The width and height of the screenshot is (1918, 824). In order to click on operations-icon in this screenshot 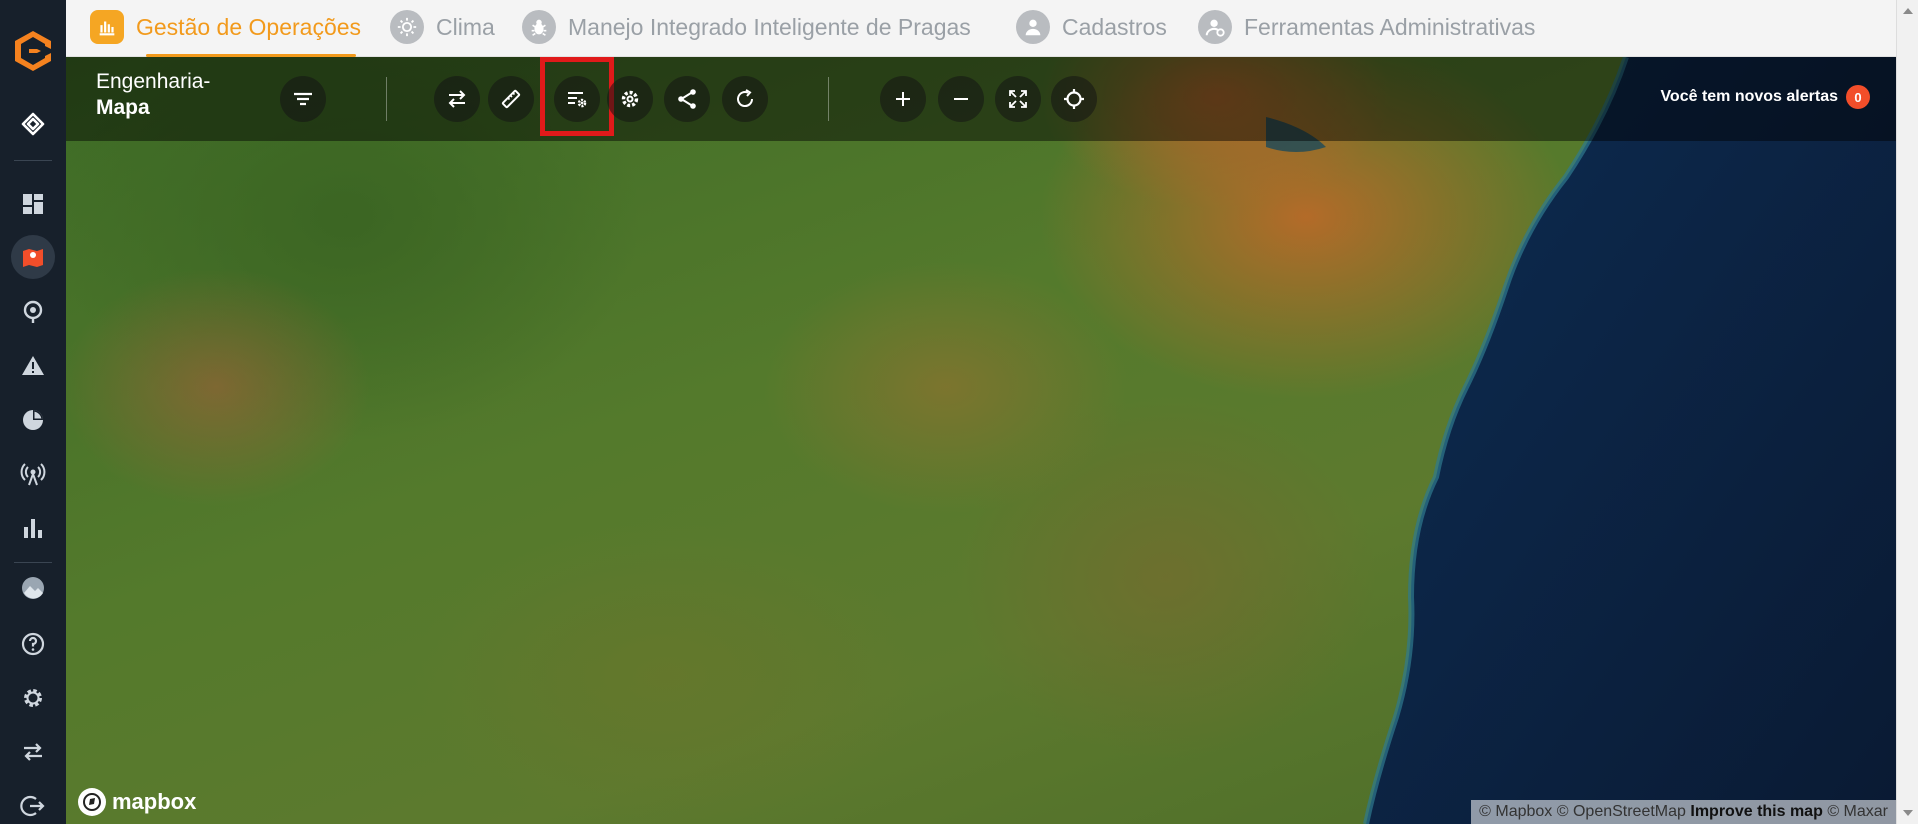, I will do `click(107, 27)`.